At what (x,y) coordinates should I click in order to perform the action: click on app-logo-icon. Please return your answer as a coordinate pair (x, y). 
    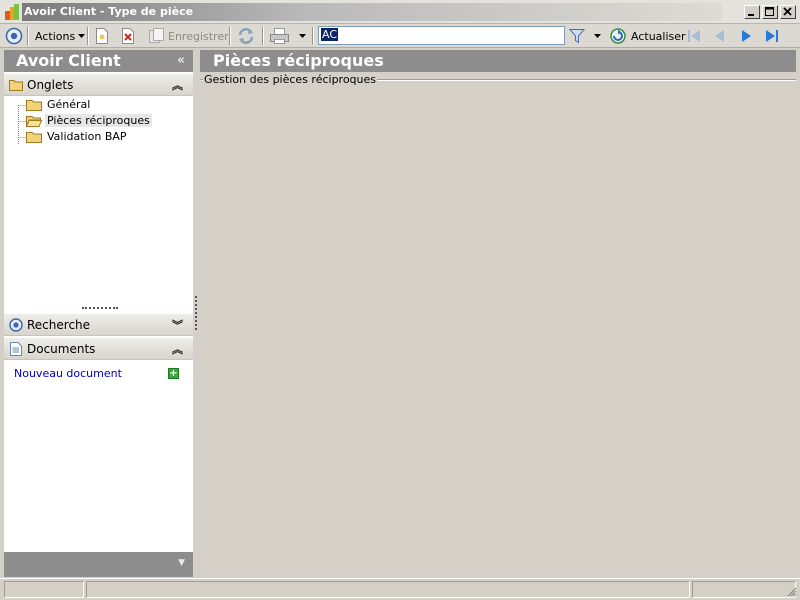
    Looking at the image, I should click on (12, 12).